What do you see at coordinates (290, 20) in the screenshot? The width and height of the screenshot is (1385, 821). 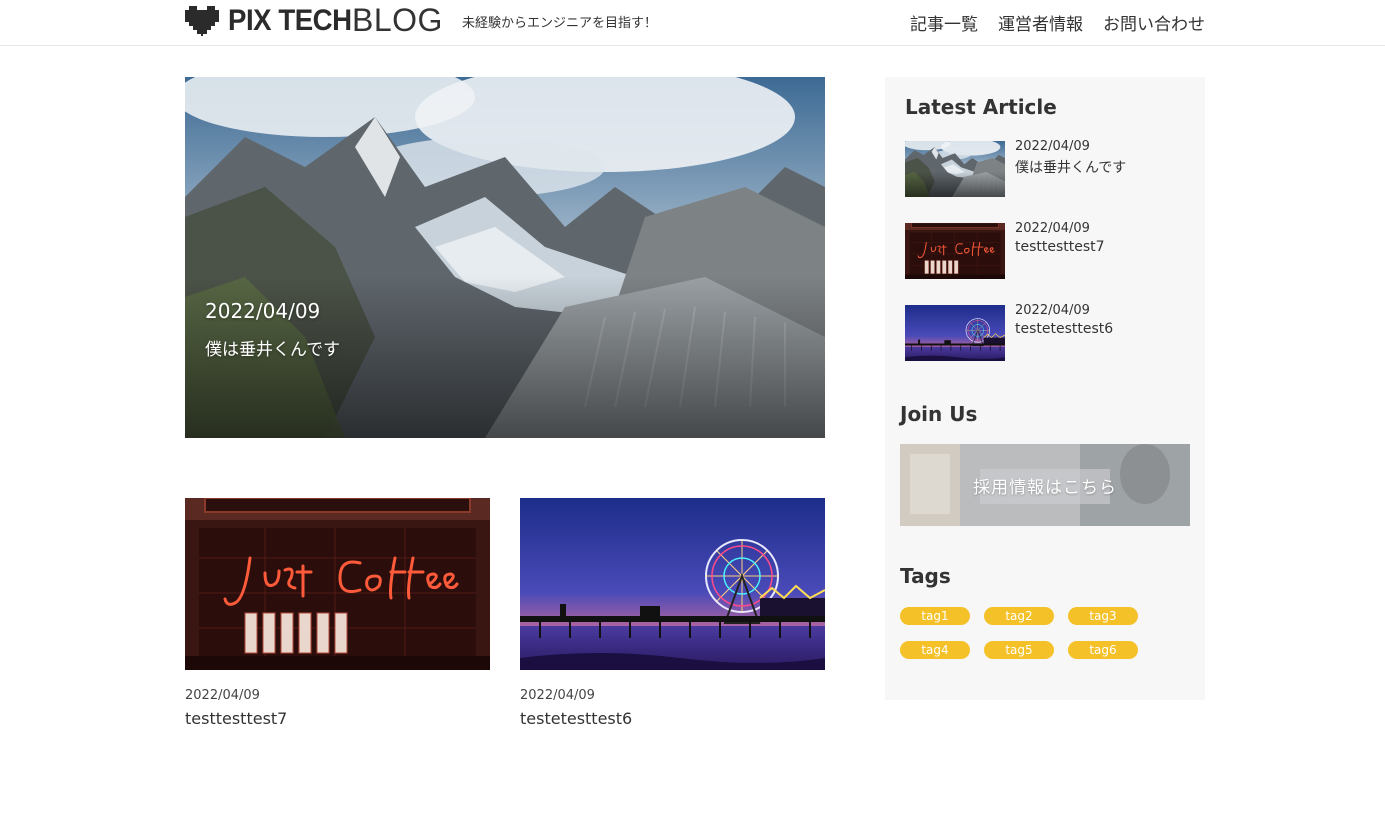 I see `logo-text: PIX TECH` at bounding box center [290, 20].